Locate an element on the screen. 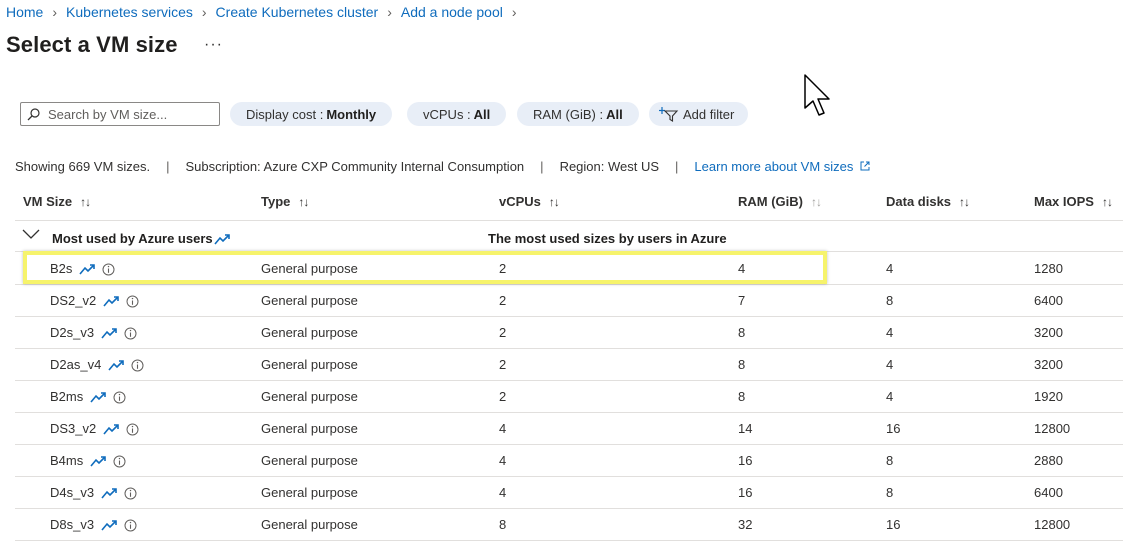 The image size is (1123, 546). column-header-type: Type ↑↓ is located at coordinates (285, 201).